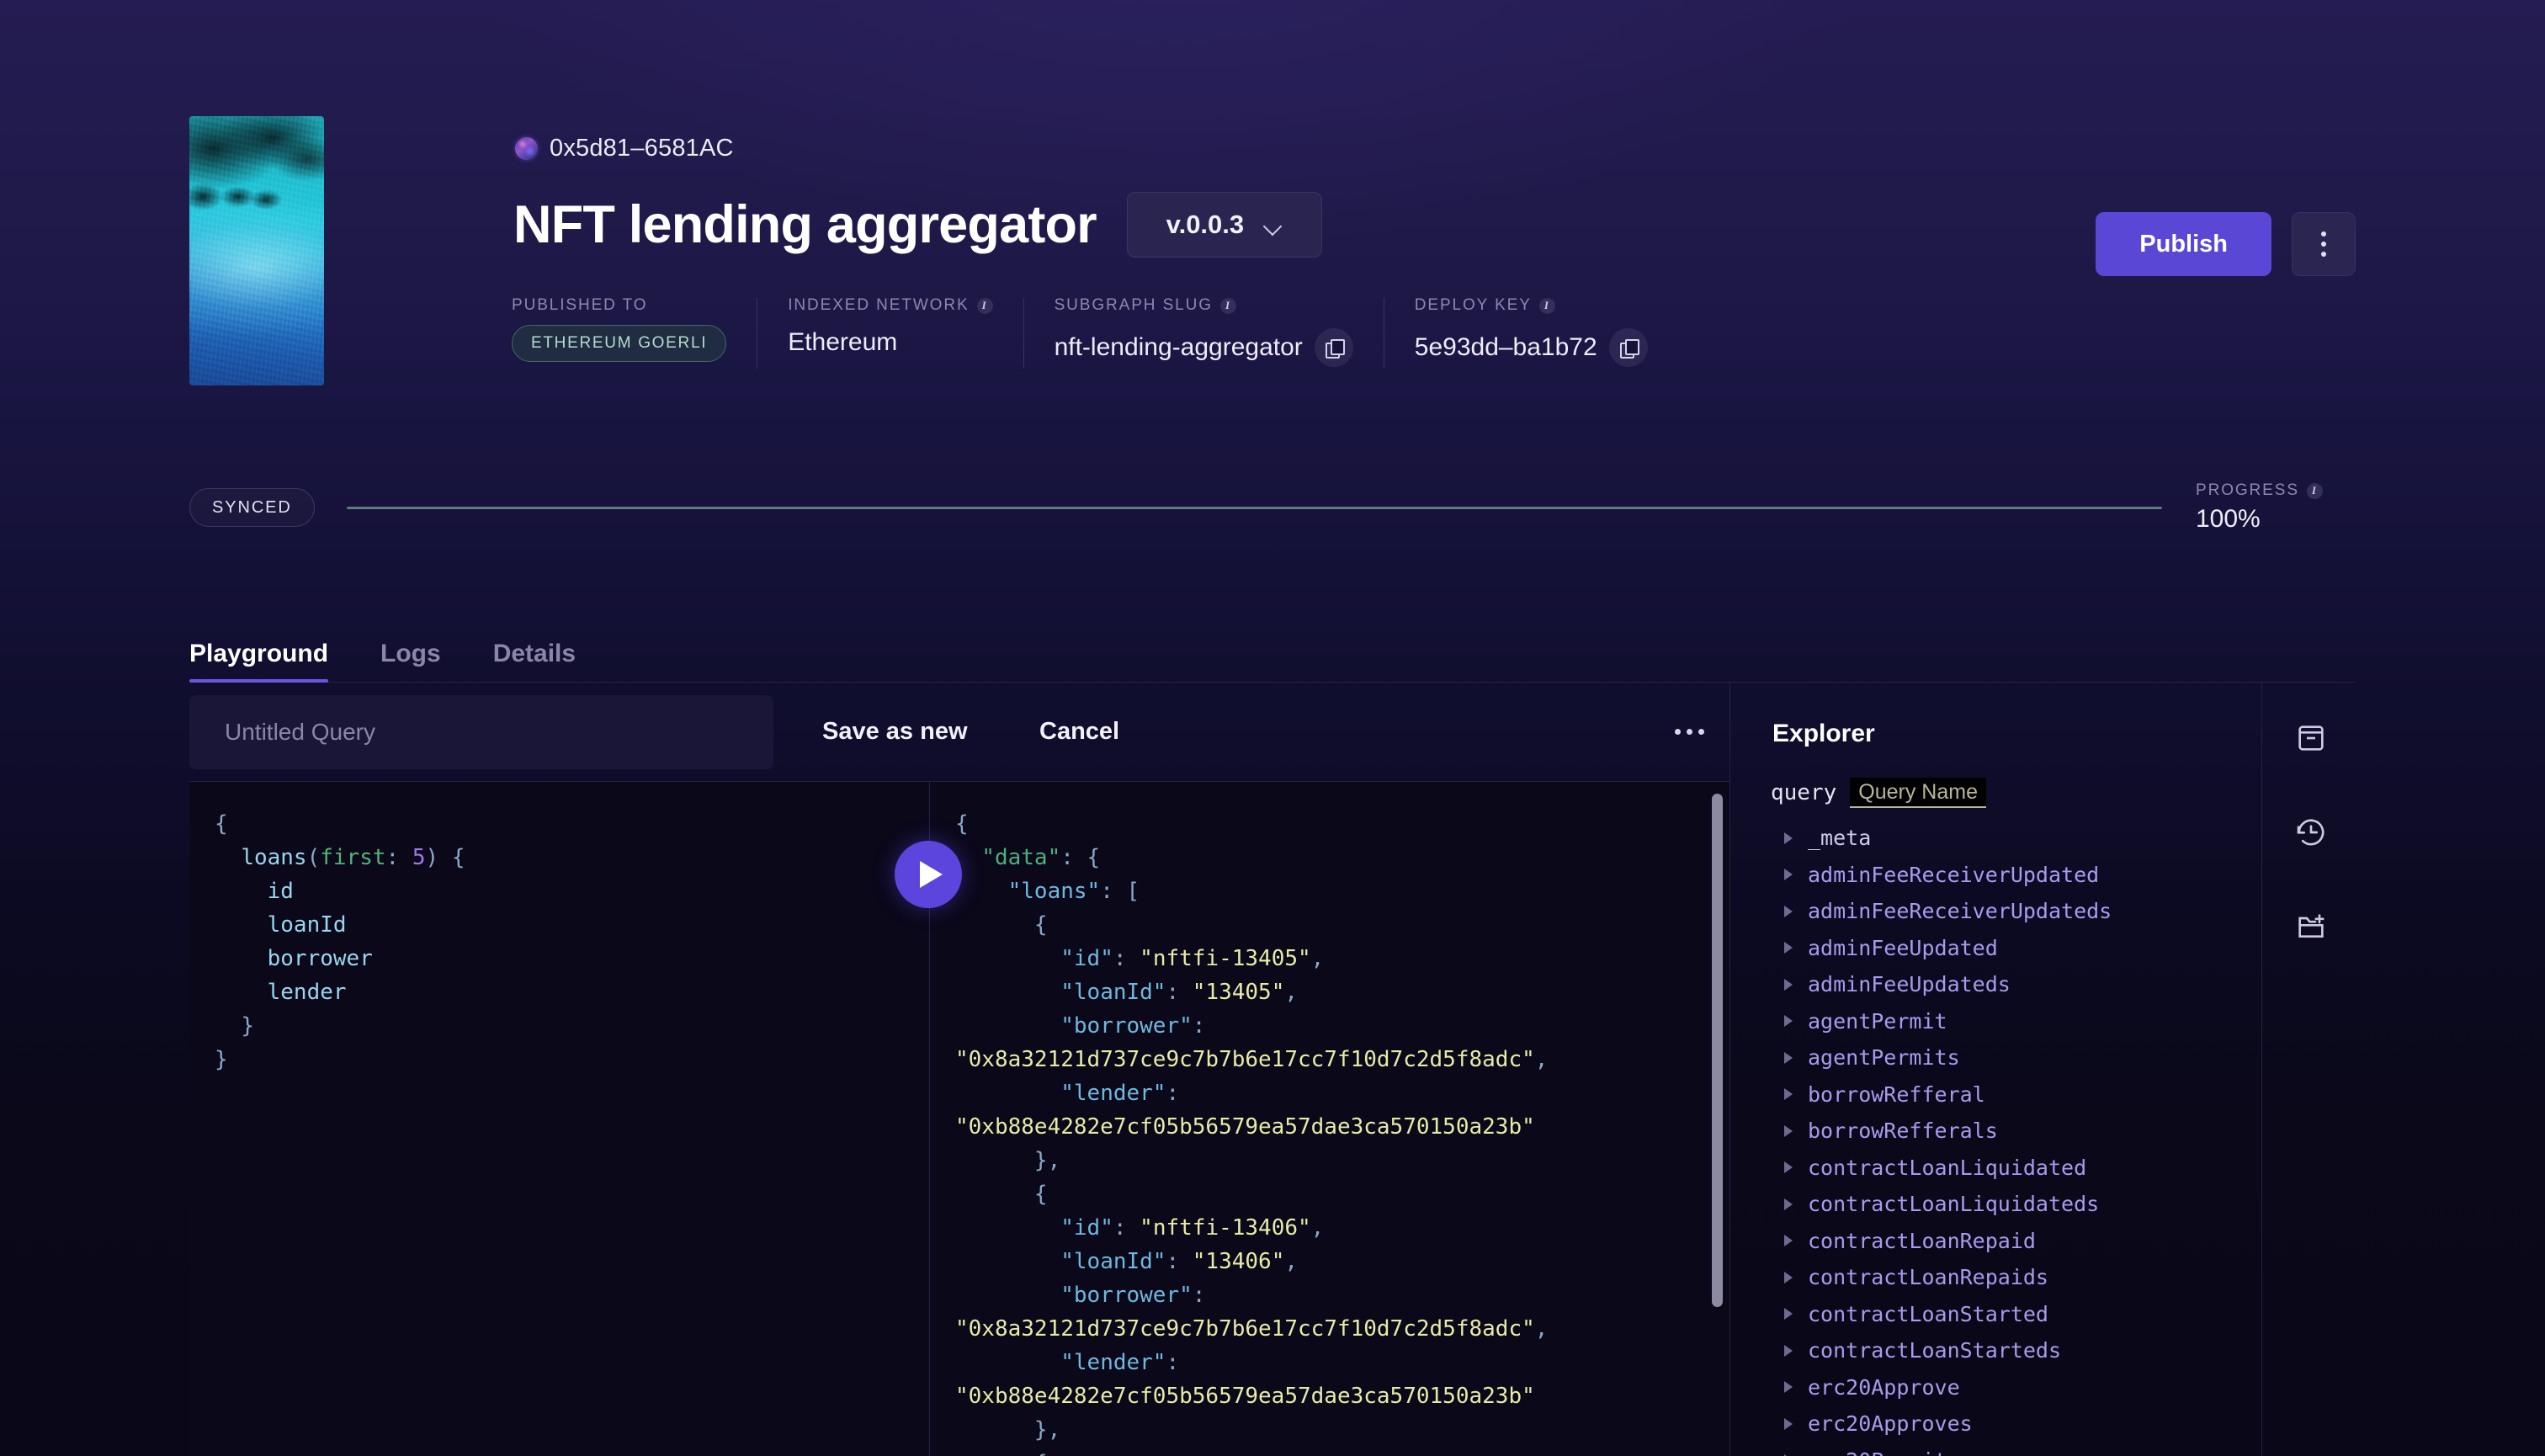  I want to click on explorer-item-adminFeeReceiverUpdated: adminFeeReceiverUpdated, so click(2016, 875).